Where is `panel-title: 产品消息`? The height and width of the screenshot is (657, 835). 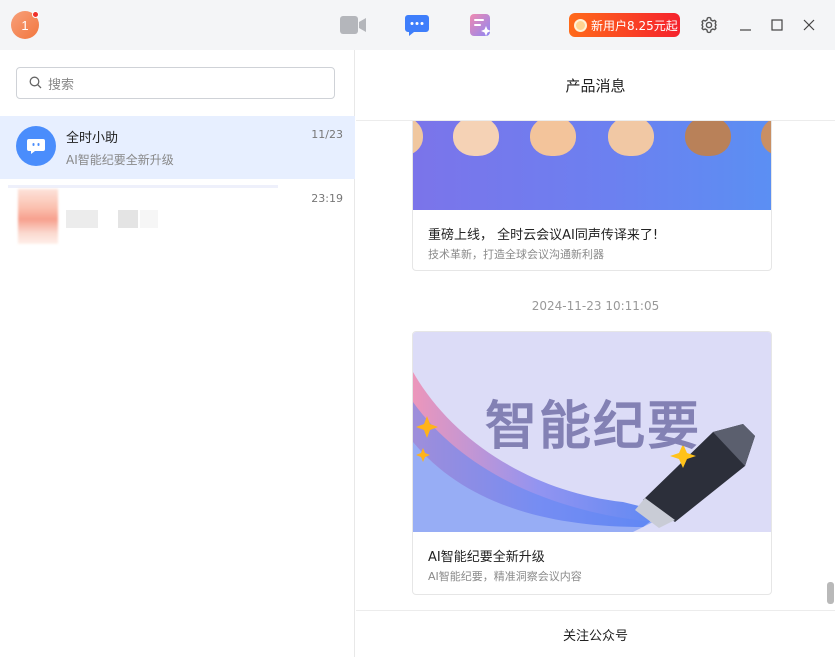 panel-title: 产品消息 is located at coordinates (595, 85).